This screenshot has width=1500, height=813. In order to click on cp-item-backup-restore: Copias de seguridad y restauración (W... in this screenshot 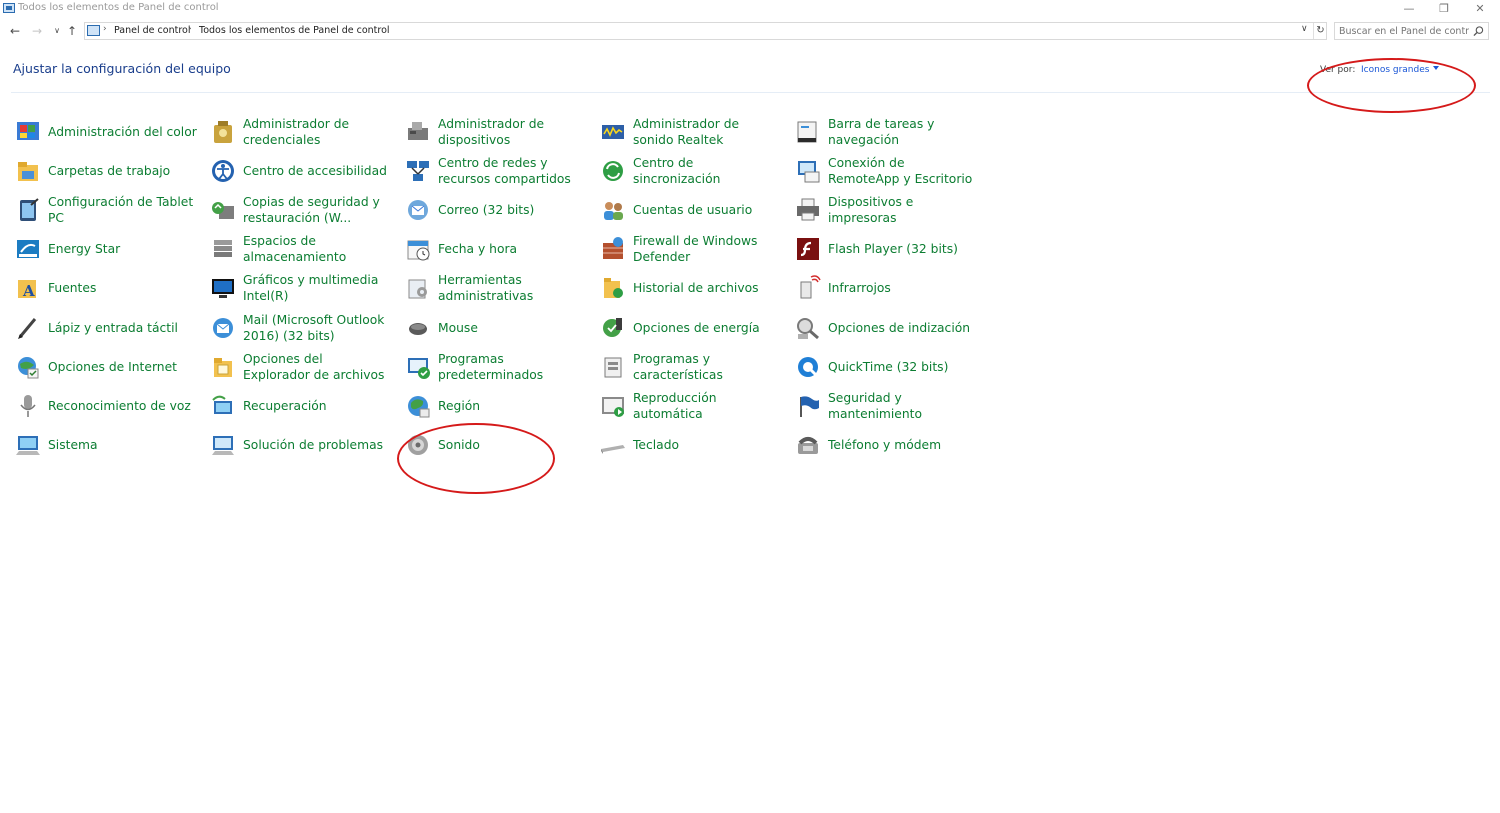, I will do `click(302, 210)`.